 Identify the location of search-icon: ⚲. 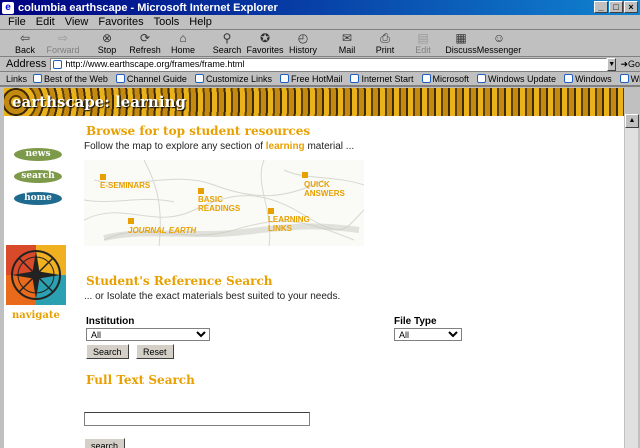
(227, 38).